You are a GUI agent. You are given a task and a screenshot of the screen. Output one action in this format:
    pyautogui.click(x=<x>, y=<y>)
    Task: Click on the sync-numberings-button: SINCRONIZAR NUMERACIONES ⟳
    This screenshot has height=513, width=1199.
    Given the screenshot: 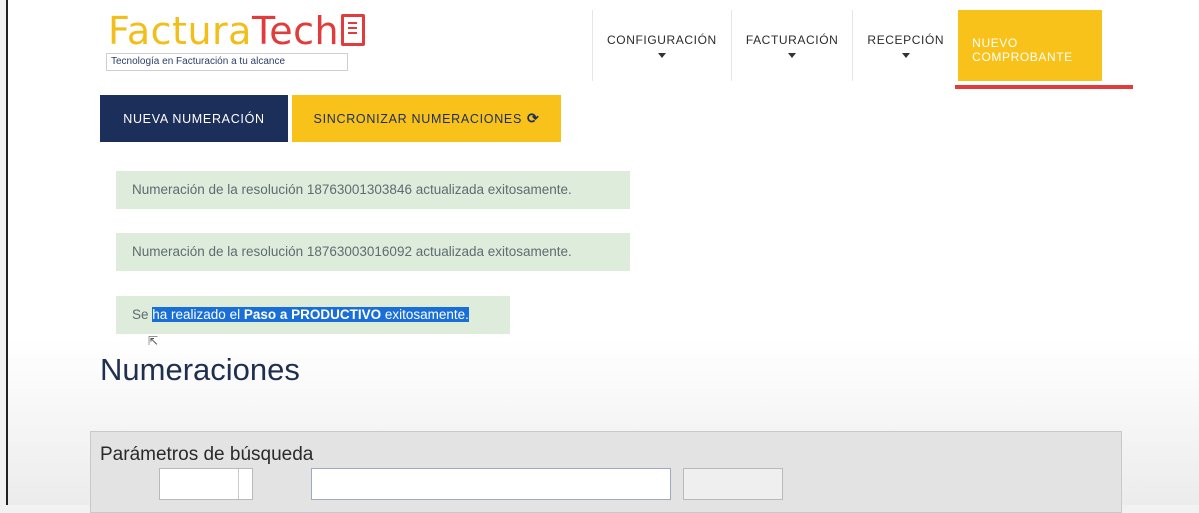 What is the action you would take?
    pyautogui.click(x=426, y=118)
    